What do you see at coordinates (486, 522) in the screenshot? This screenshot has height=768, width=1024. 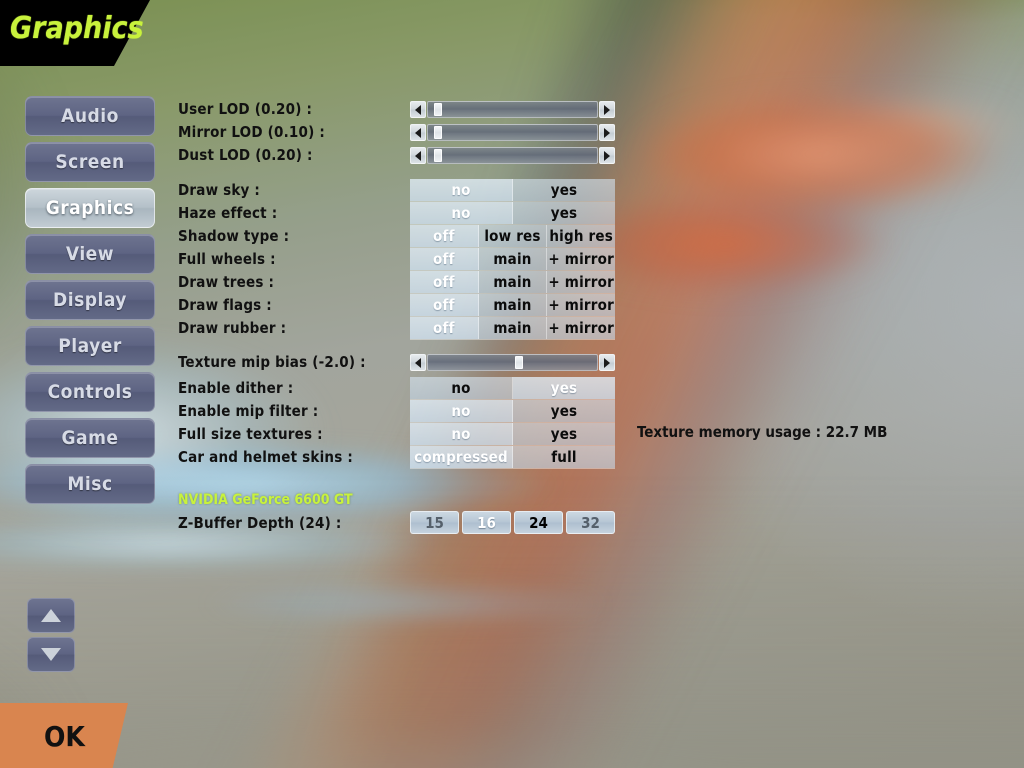 I see `zbuffer-option-16: 16` at bounding box center [486, 522].